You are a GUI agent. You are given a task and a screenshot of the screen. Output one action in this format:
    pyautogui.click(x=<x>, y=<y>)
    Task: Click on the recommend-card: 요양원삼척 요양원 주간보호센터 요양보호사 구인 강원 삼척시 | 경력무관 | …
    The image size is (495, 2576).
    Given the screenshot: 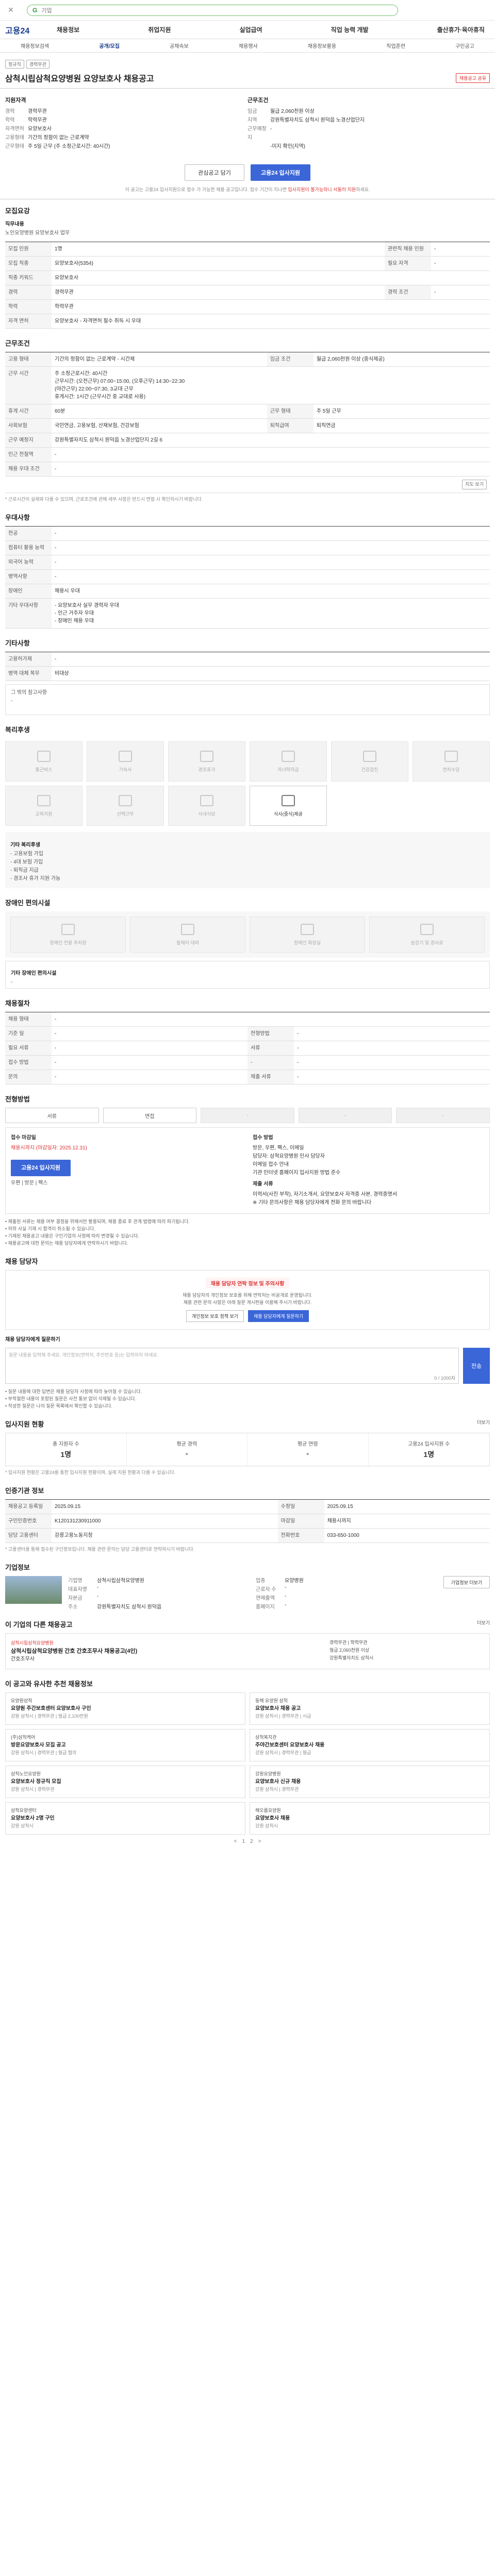 What is the action you would take?
    pyautogui.click(x=125, y=1708)
    